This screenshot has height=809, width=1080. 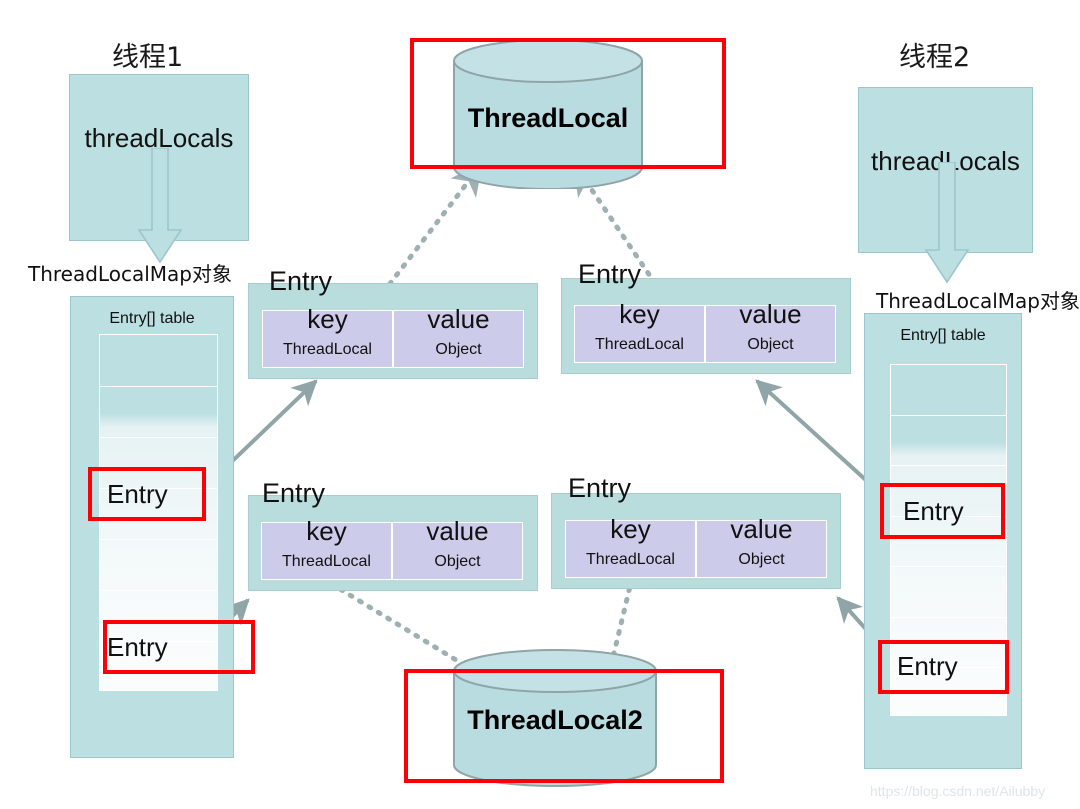 I want to click on entry-card-top-right-kv: key ThreadLocal value Object, so click(x=705, y=331).